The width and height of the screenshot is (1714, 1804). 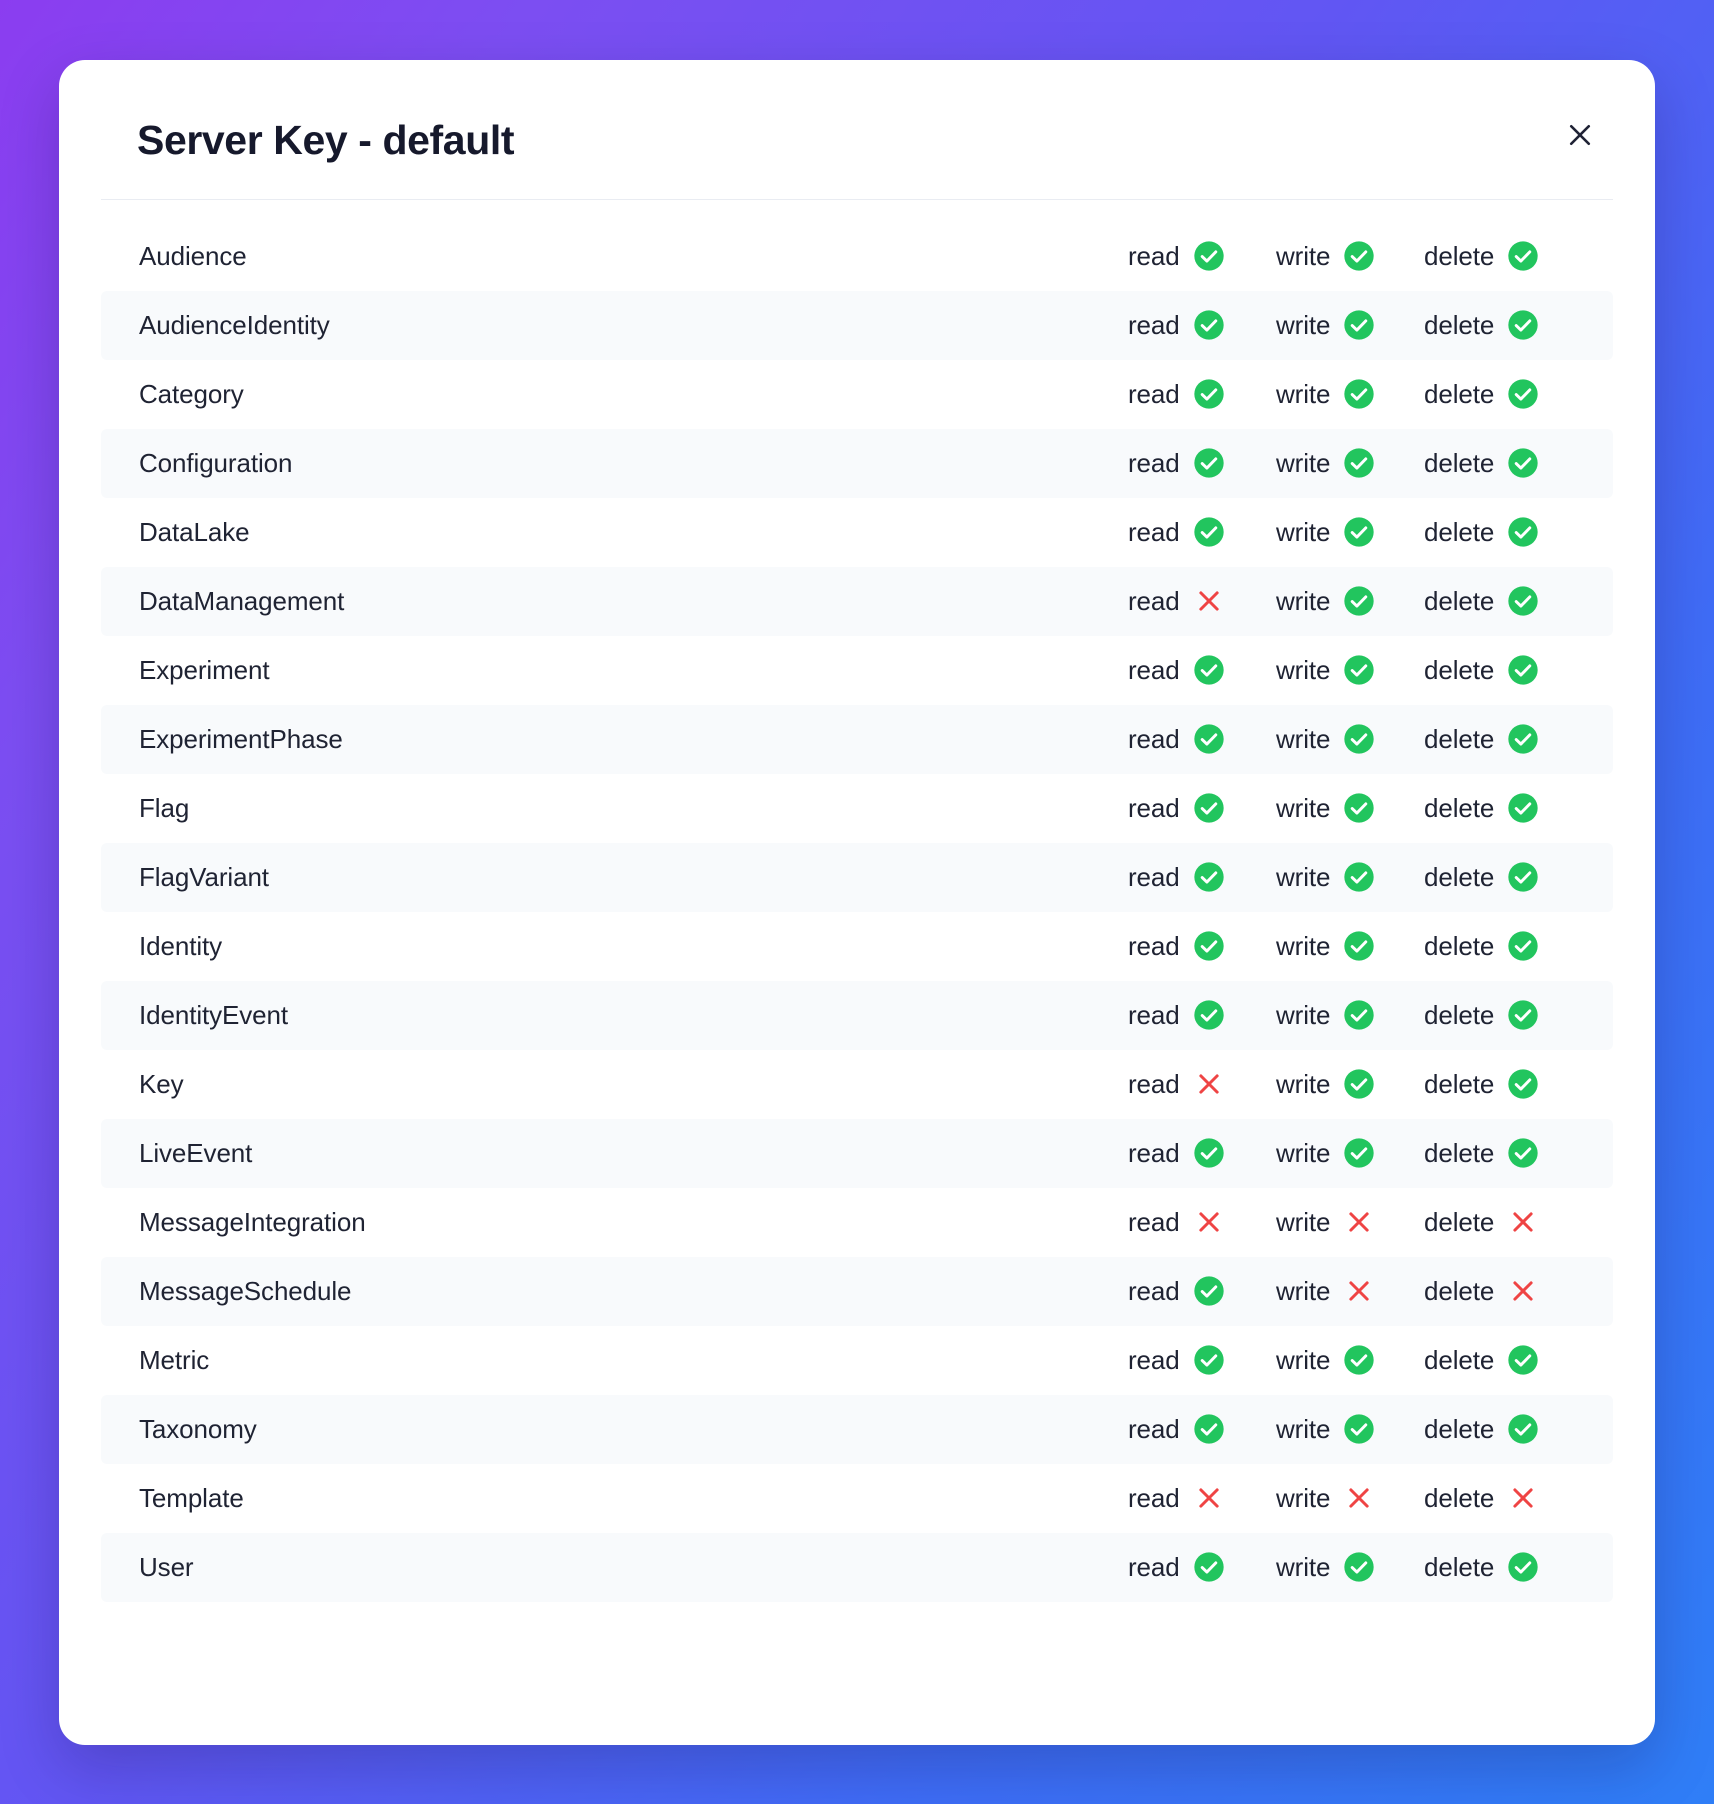 I want to click on resource-name: AudienceIdentity, so click(x=234, y=324).